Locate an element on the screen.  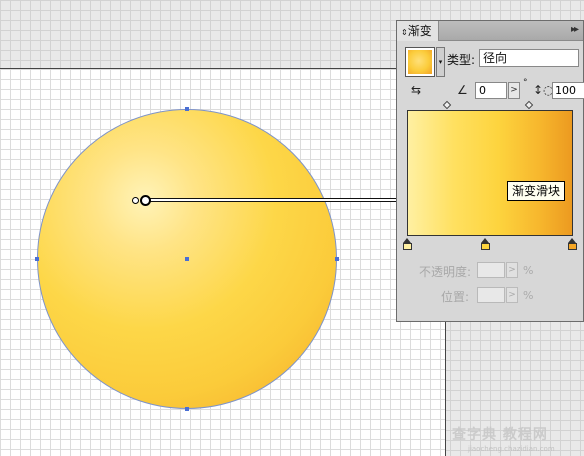
degree-mark: ° is located at coordinates (525, 83).